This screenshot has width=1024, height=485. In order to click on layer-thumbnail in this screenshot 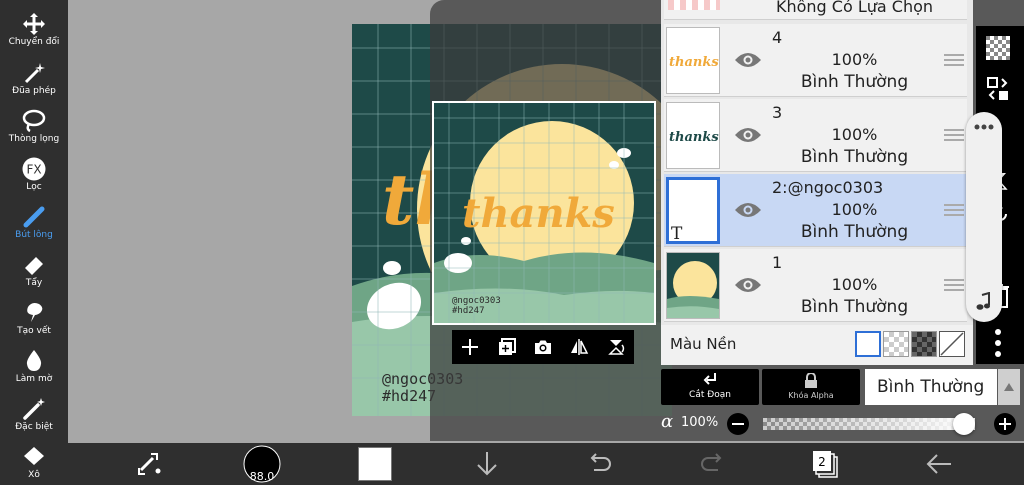, I will do `click(693, 285)`.